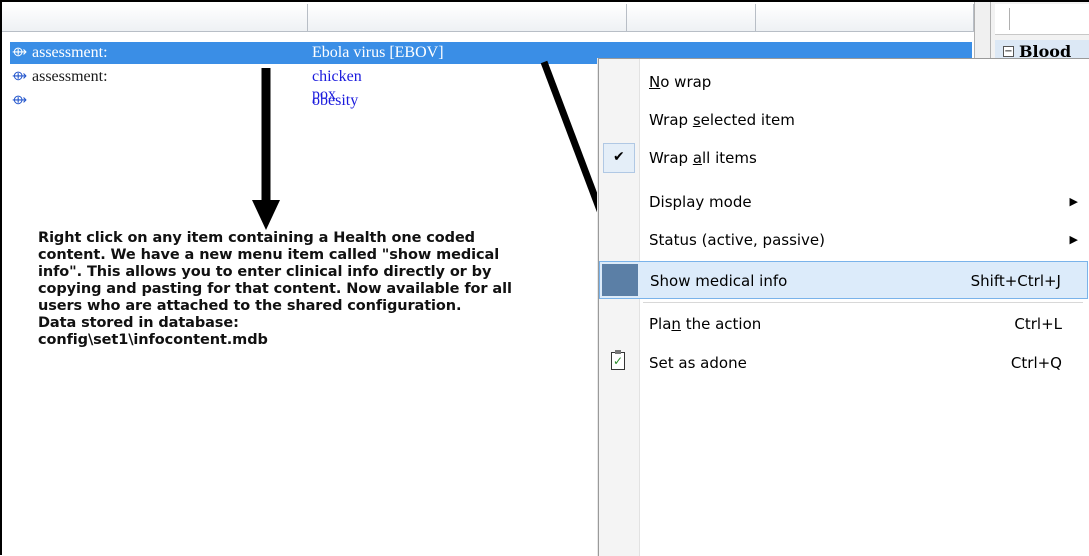 The image size is (1089, 556). What do you see at coordinates (722, 120) in the screenshot?
I see `menu-item-label: Wrap selected item` at bounding box center [722, 120].